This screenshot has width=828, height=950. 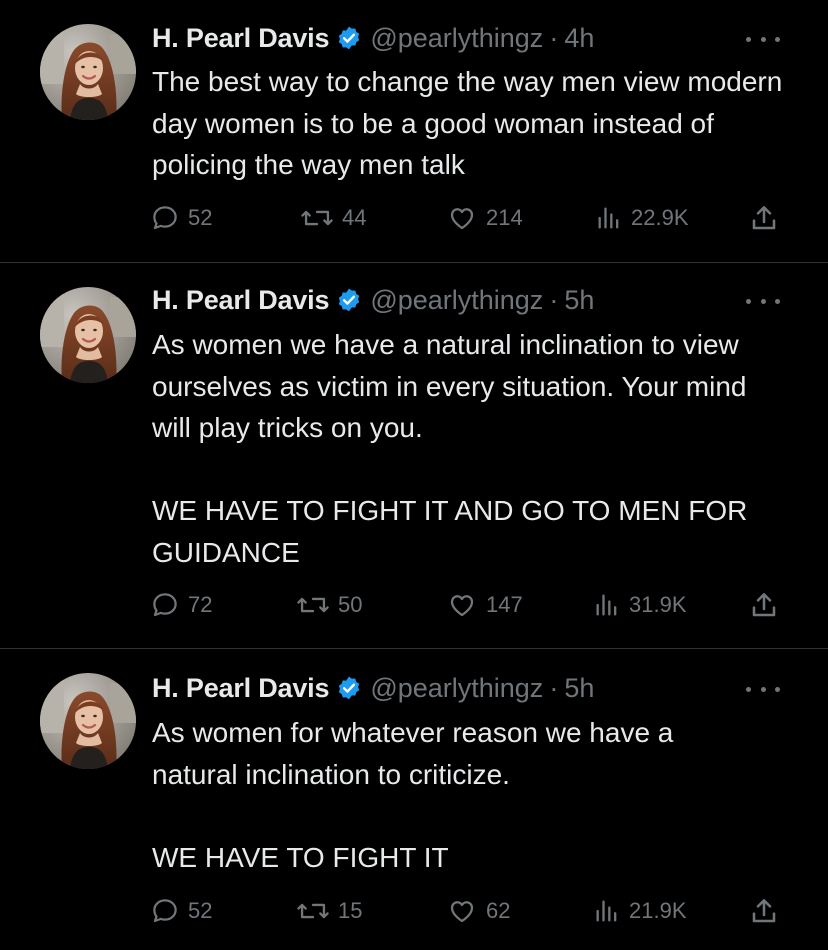 I want to click on tweet-actions: 52 44 214 22.9K, so click(x=470, y=218).